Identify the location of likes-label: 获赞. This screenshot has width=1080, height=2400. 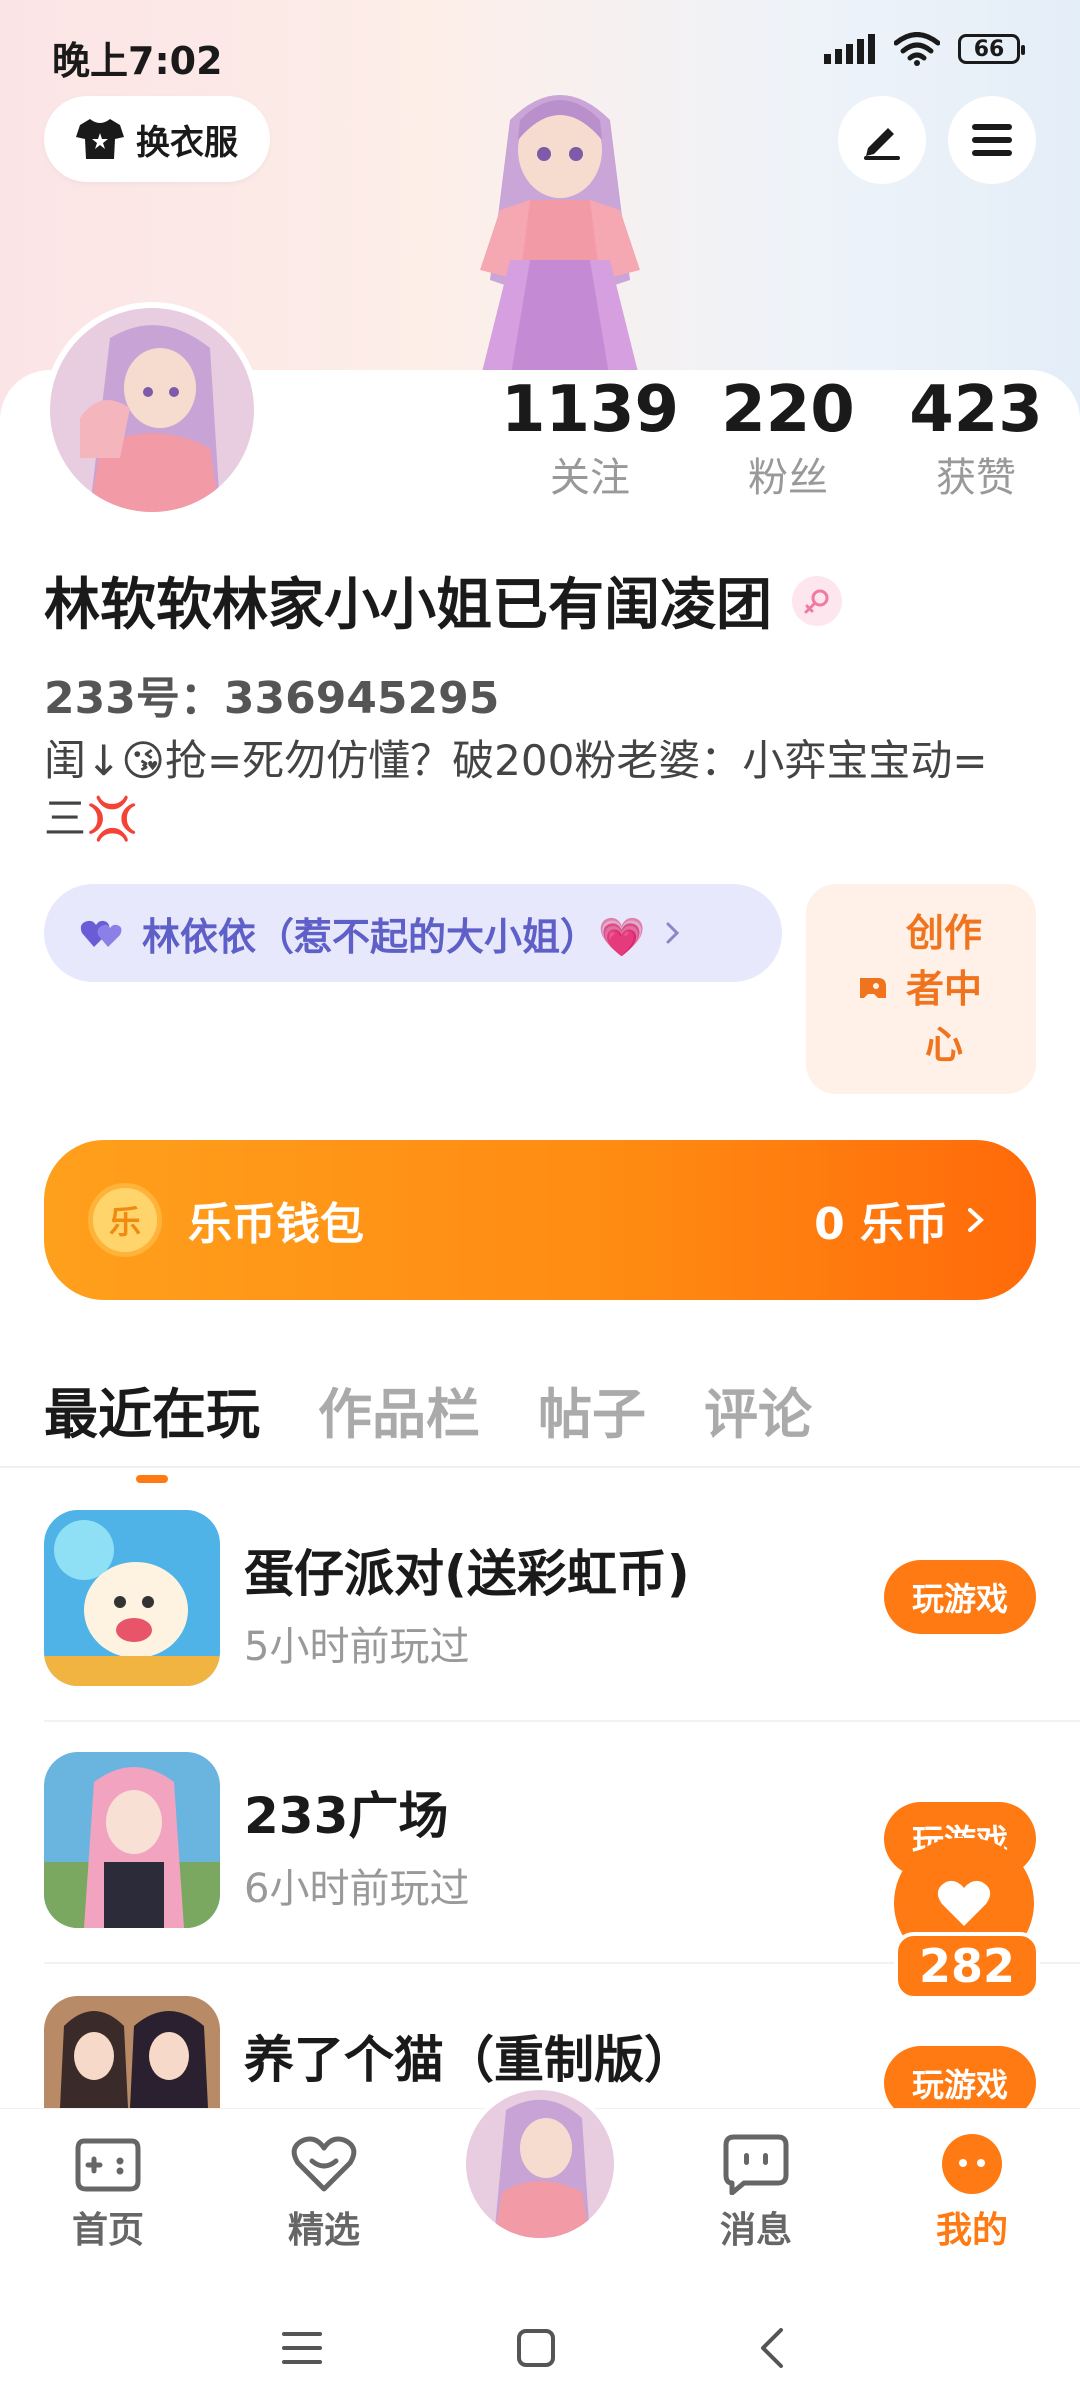
(976, 478).